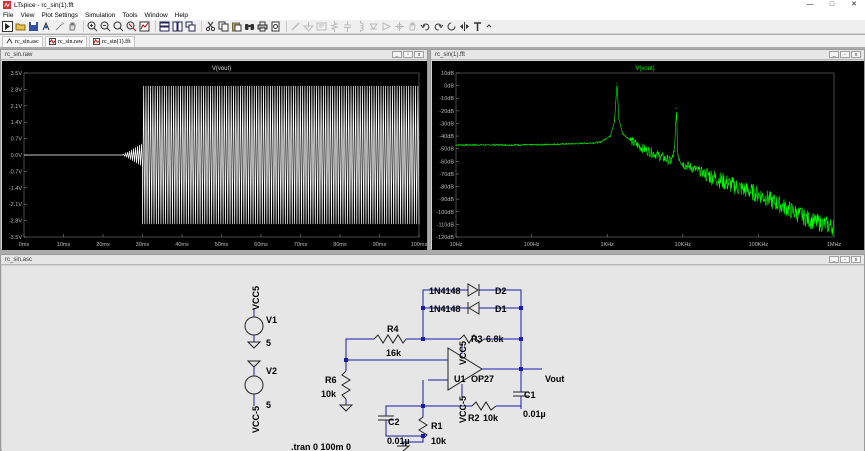  Describe the element at coordinates (334, 26) in the screenshot. I see `resistor-icon` at that location.